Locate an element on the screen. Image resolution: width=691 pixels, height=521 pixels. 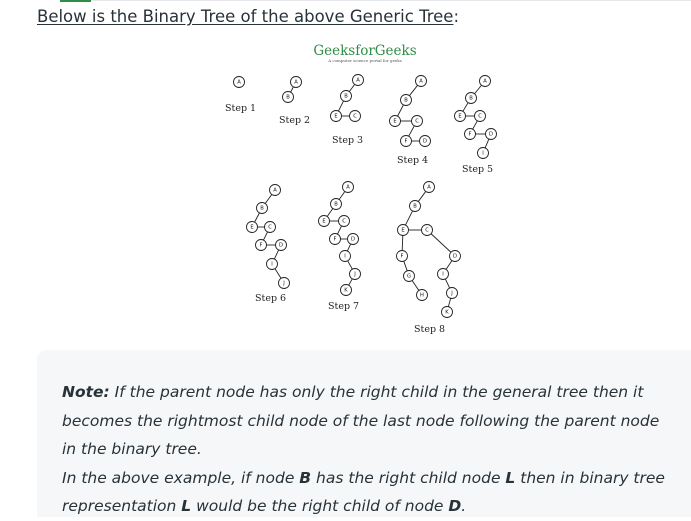
step-5-tree: A B E C F D I Step 5 is located at coordinates (475, 125).